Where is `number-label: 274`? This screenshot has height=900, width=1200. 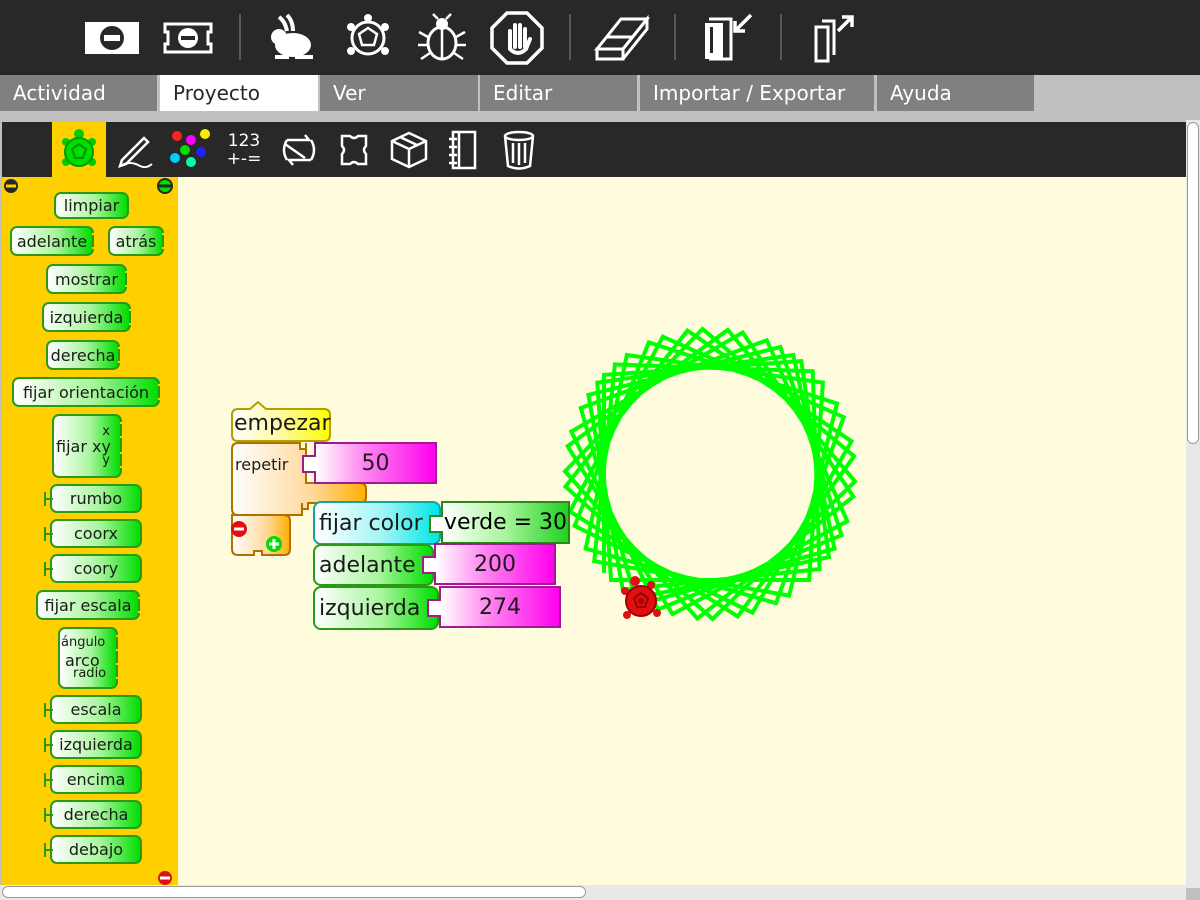
number-label: 274 is located at coordinates (500, 607).